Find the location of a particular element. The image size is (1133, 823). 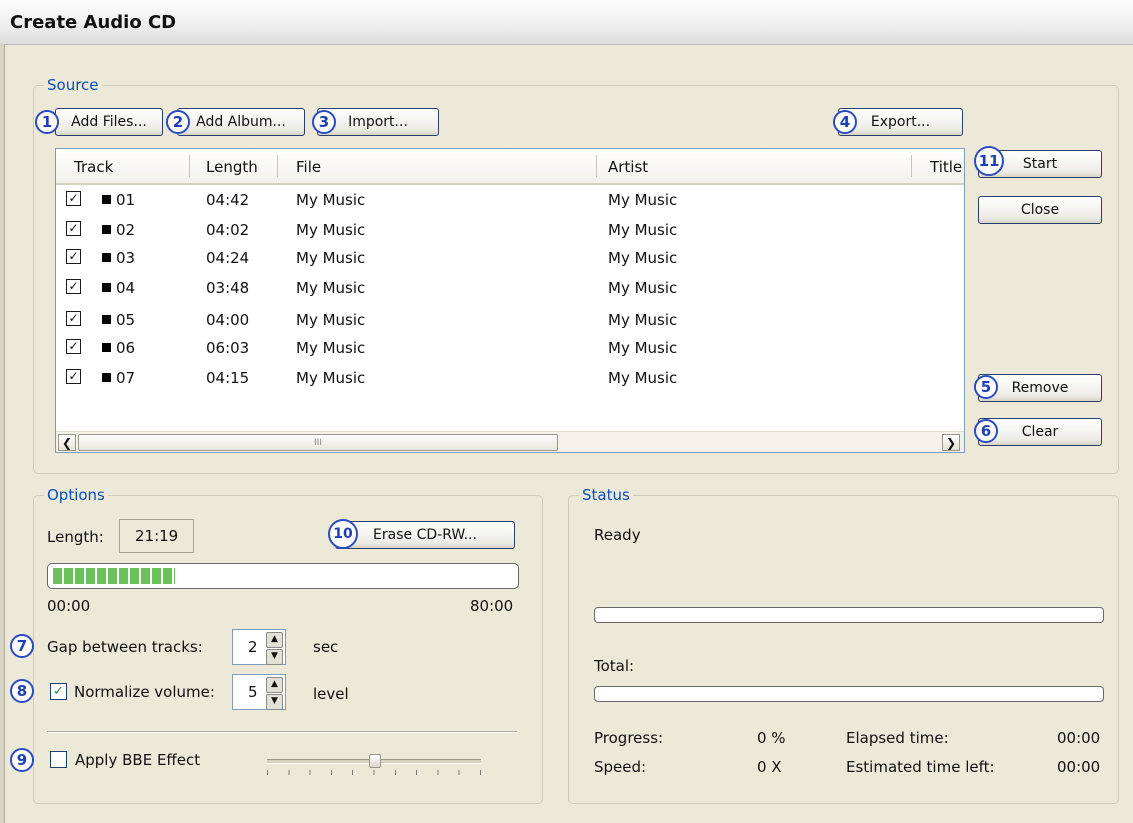

normalize-up-arrow-icon: ▲ is located at coordinates (274, 685).